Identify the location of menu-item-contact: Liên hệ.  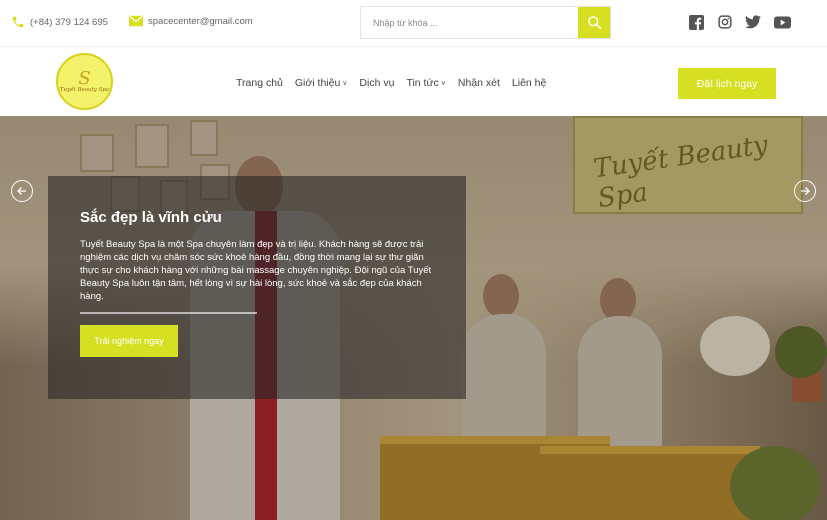
(529, 83).